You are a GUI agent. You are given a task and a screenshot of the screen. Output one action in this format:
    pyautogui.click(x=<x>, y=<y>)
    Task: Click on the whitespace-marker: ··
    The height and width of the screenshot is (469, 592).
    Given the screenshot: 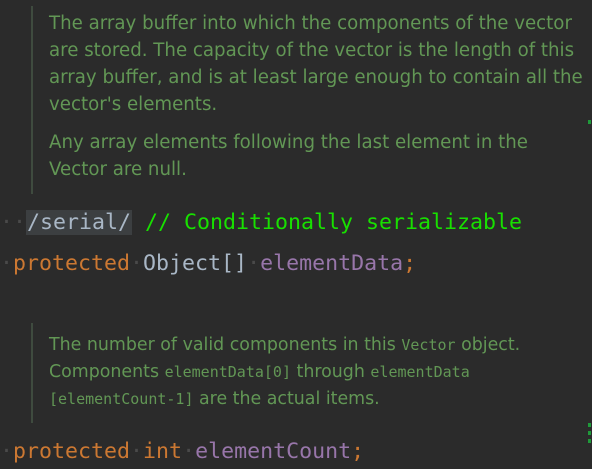 What is the action you would take?
    pyautogui.click(x=13, y=222)
    